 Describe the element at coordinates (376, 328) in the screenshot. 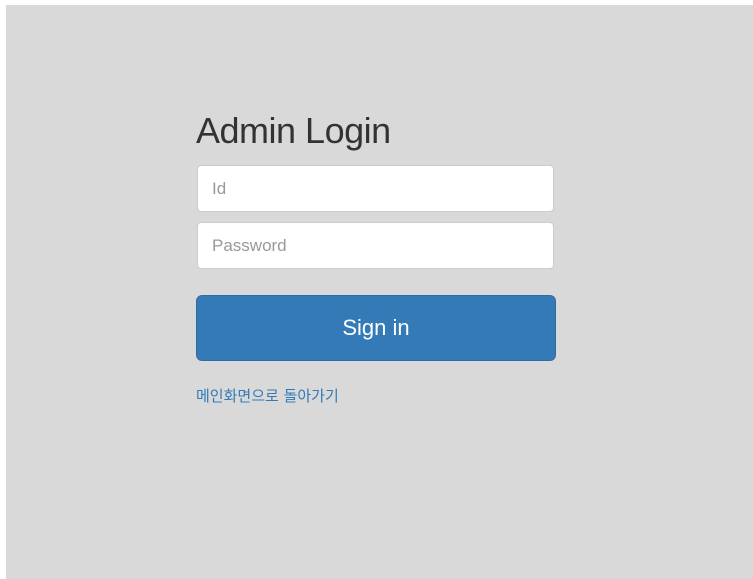

I see `sign-in-button: Sign in` at that location.